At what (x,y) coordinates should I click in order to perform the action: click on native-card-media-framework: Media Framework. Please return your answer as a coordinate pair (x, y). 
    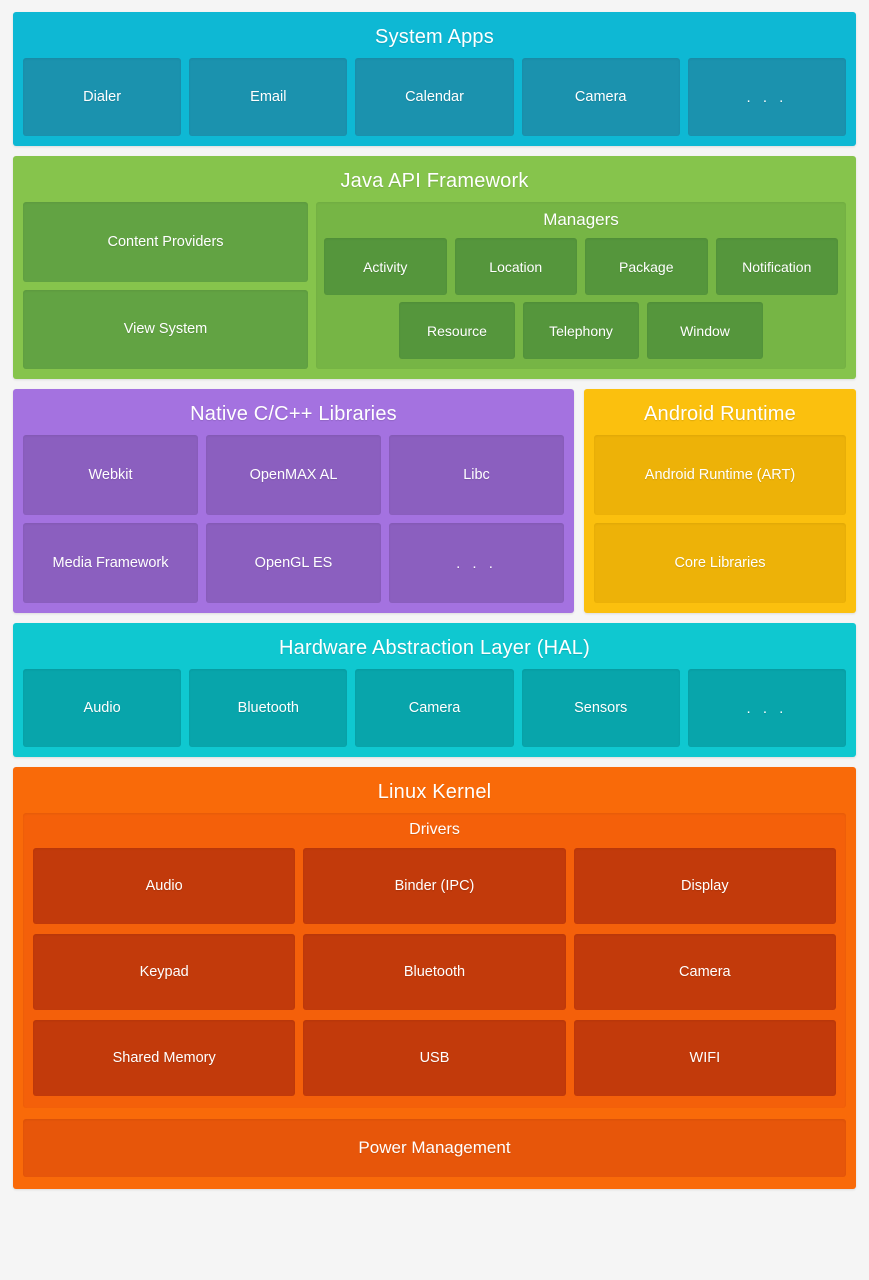
    Looking at the image, I should click on (110, 563).